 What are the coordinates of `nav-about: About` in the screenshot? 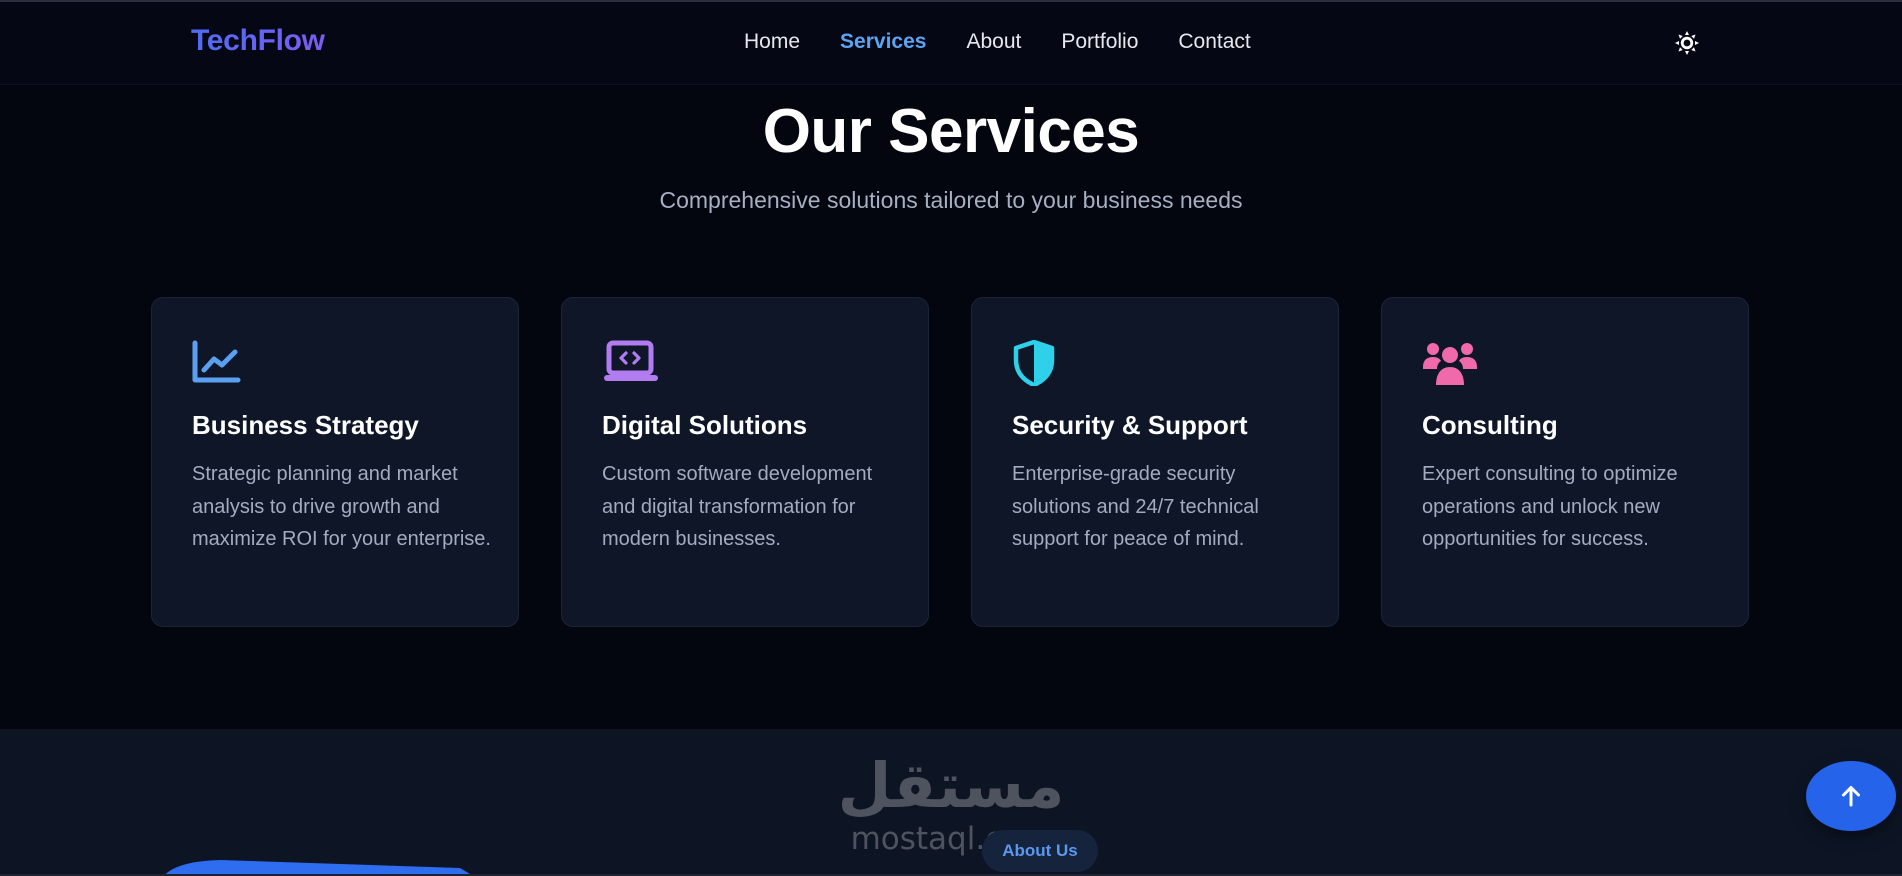 It's located at (993, 42).